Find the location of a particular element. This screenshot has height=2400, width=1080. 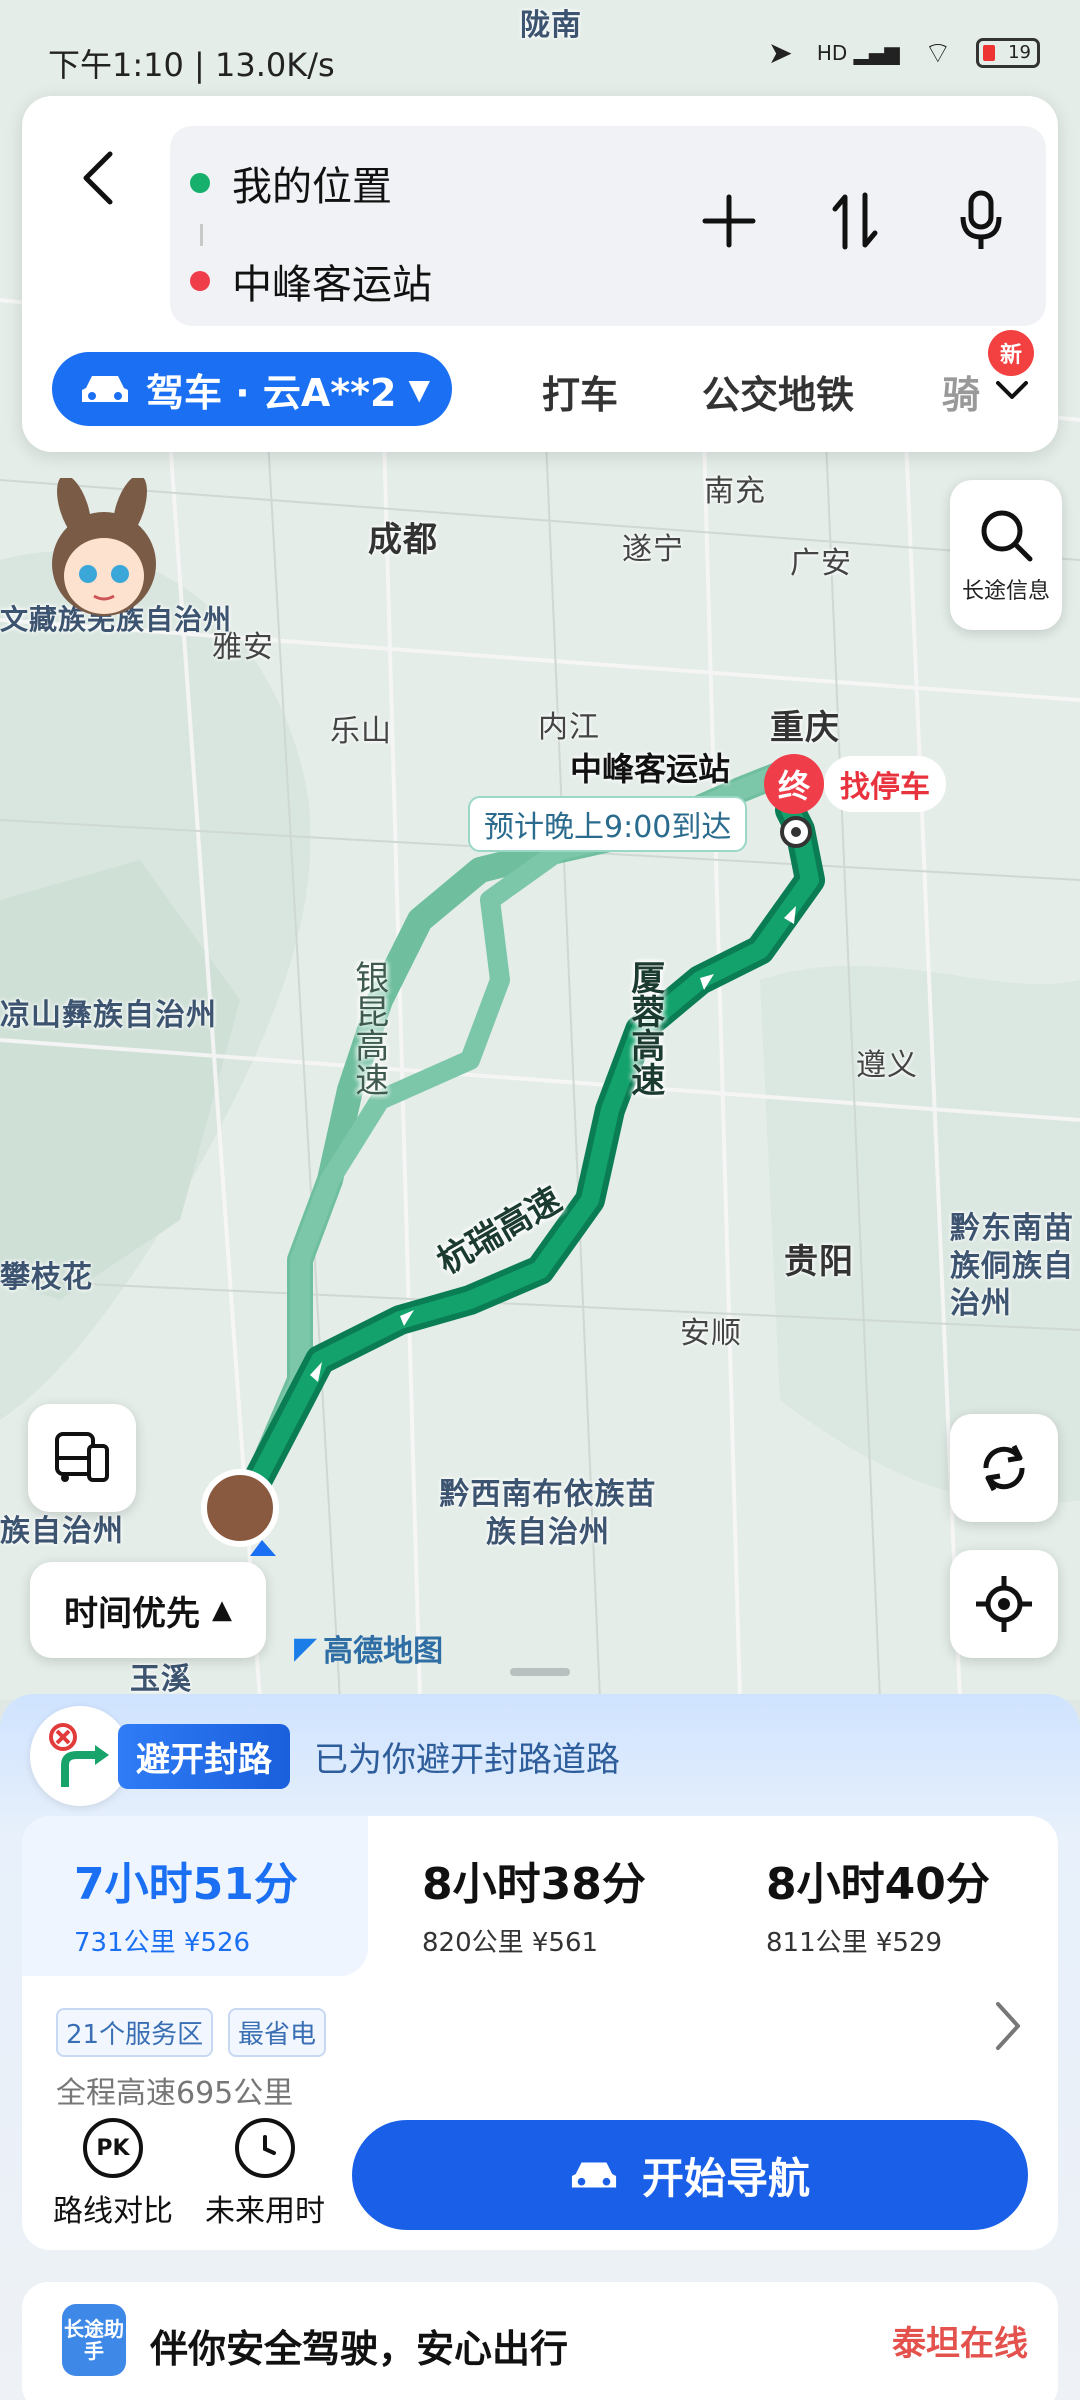

long-trip-info-label: 长途信息 is located at coordinates (1005, 591).